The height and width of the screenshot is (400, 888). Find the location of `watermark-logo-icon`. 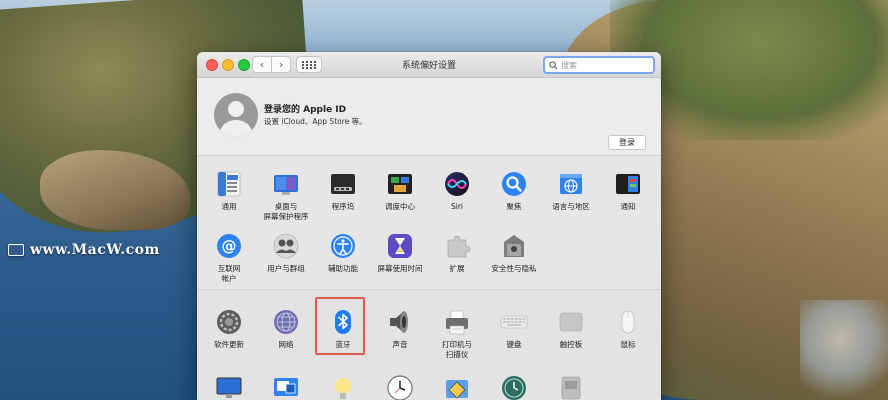

watermark-logo-icon is located at coordinates (16, 250).